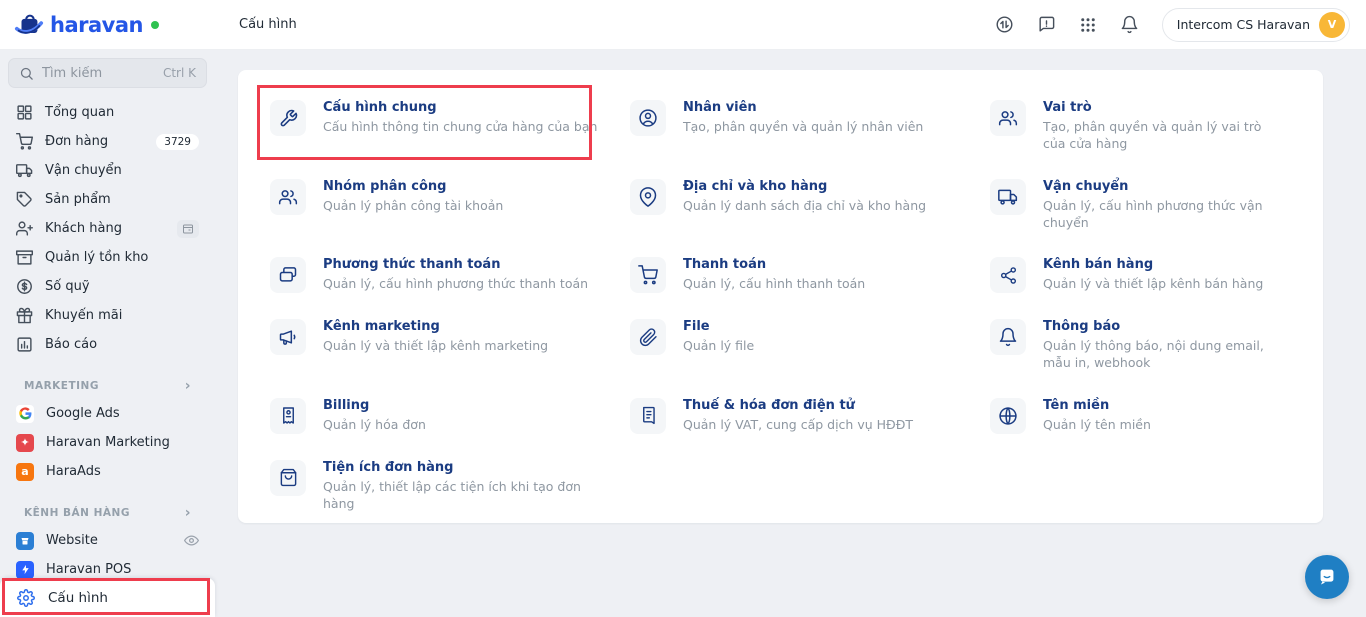 This screenshot has height=617, width=1366. Describe the element at coordinates (97, 257) in the screenshot. I see `sidebar-item-label: Quản lý tồn kho` at that location.